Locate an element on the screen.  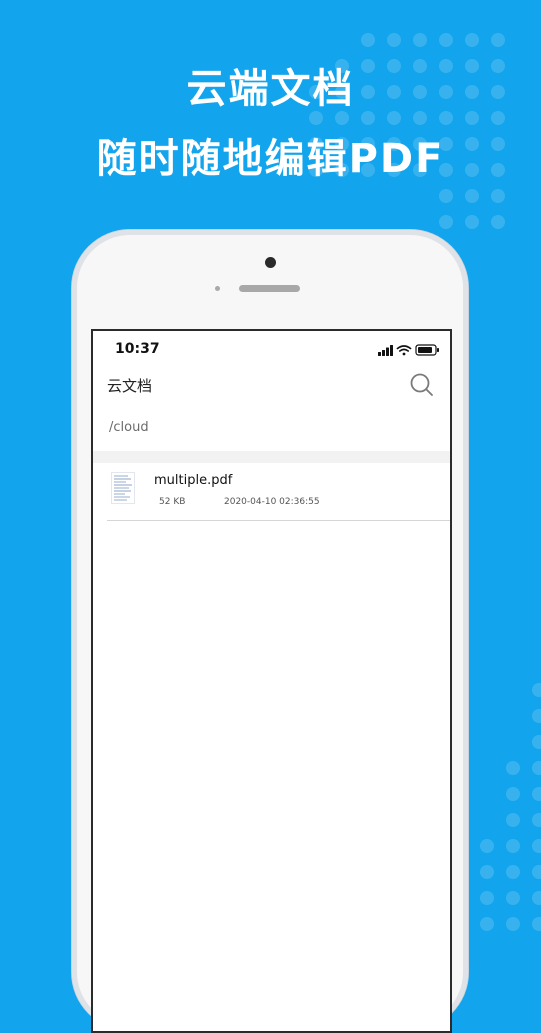
file-modified-date: 2020-04-10 02:36:55 is located at coordinates (272, 502).